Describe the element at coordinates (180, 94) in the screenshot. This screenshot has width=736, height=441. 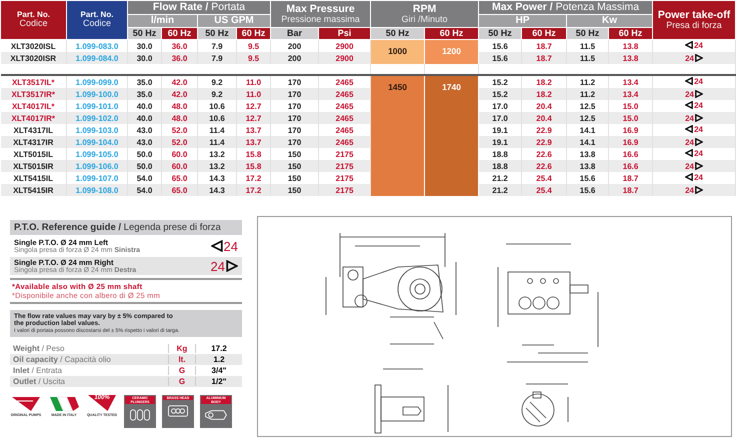
I see `value-cell: 42.0` at that location.